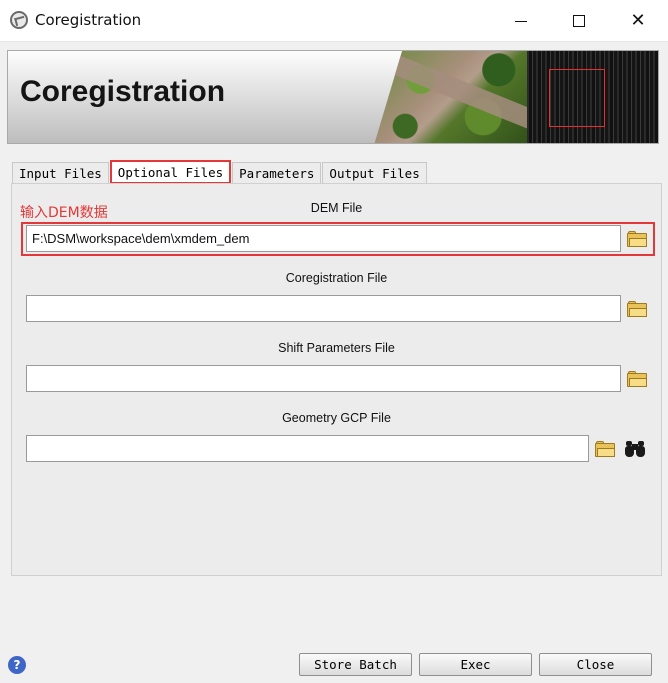 This screenshot has height=683, width=668. I want to click on banner-aerial-image, so click(452, 97).